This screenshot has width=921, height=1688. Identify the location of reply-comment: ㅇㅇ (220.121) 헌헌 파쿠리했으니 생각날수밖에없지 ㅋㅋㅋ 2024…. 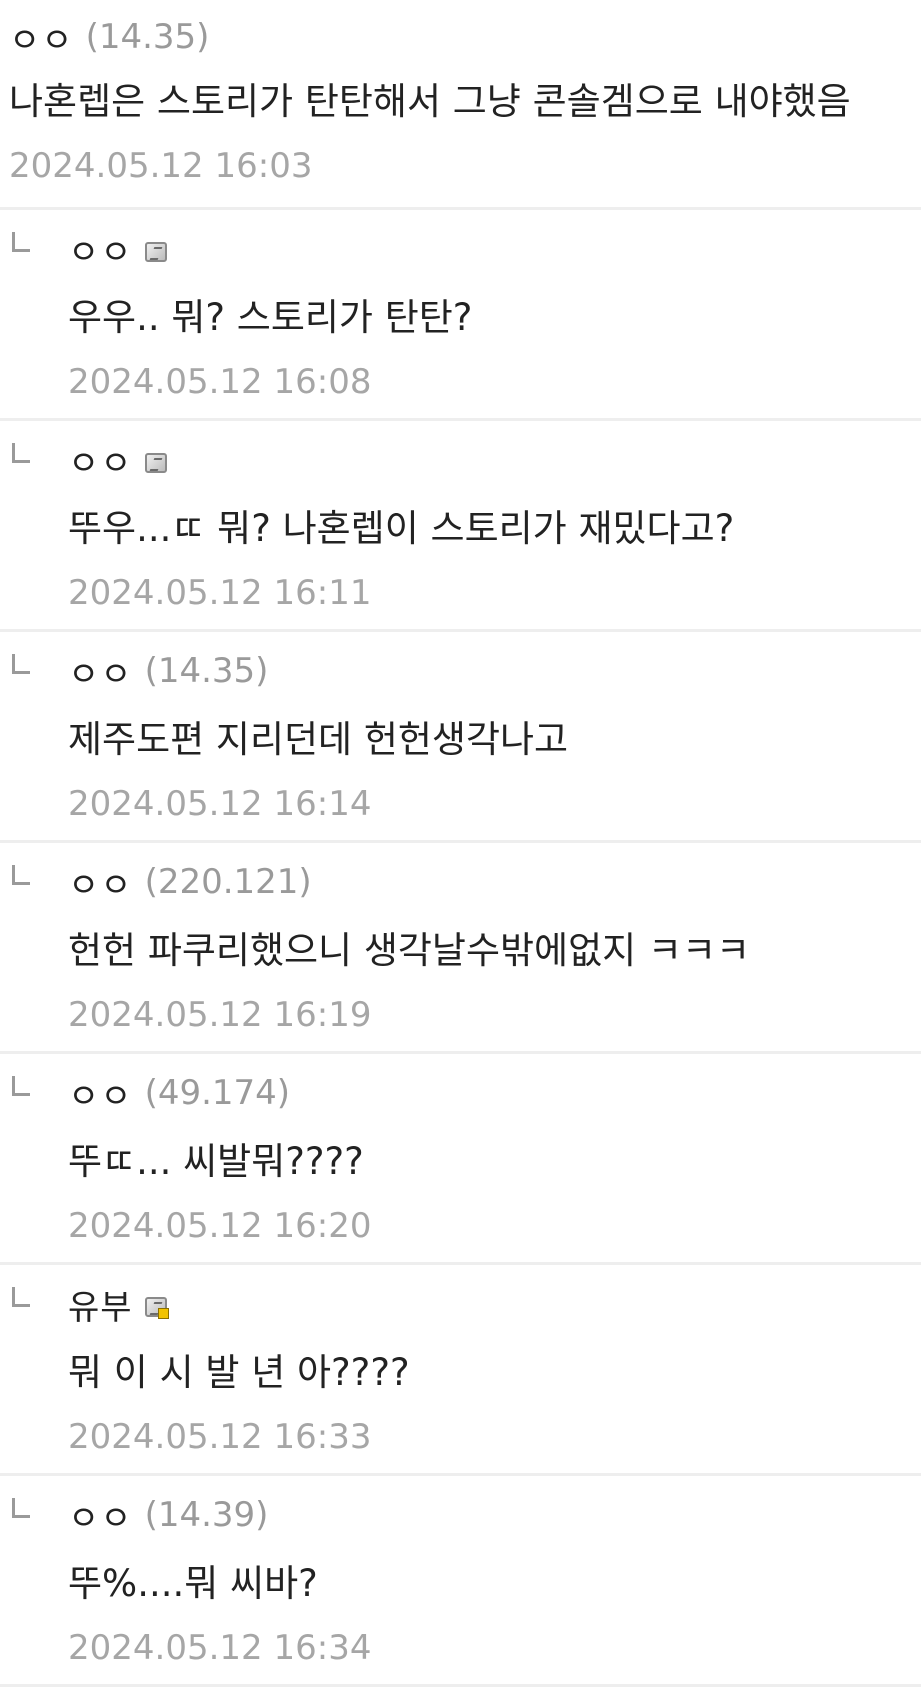
(460, 948).